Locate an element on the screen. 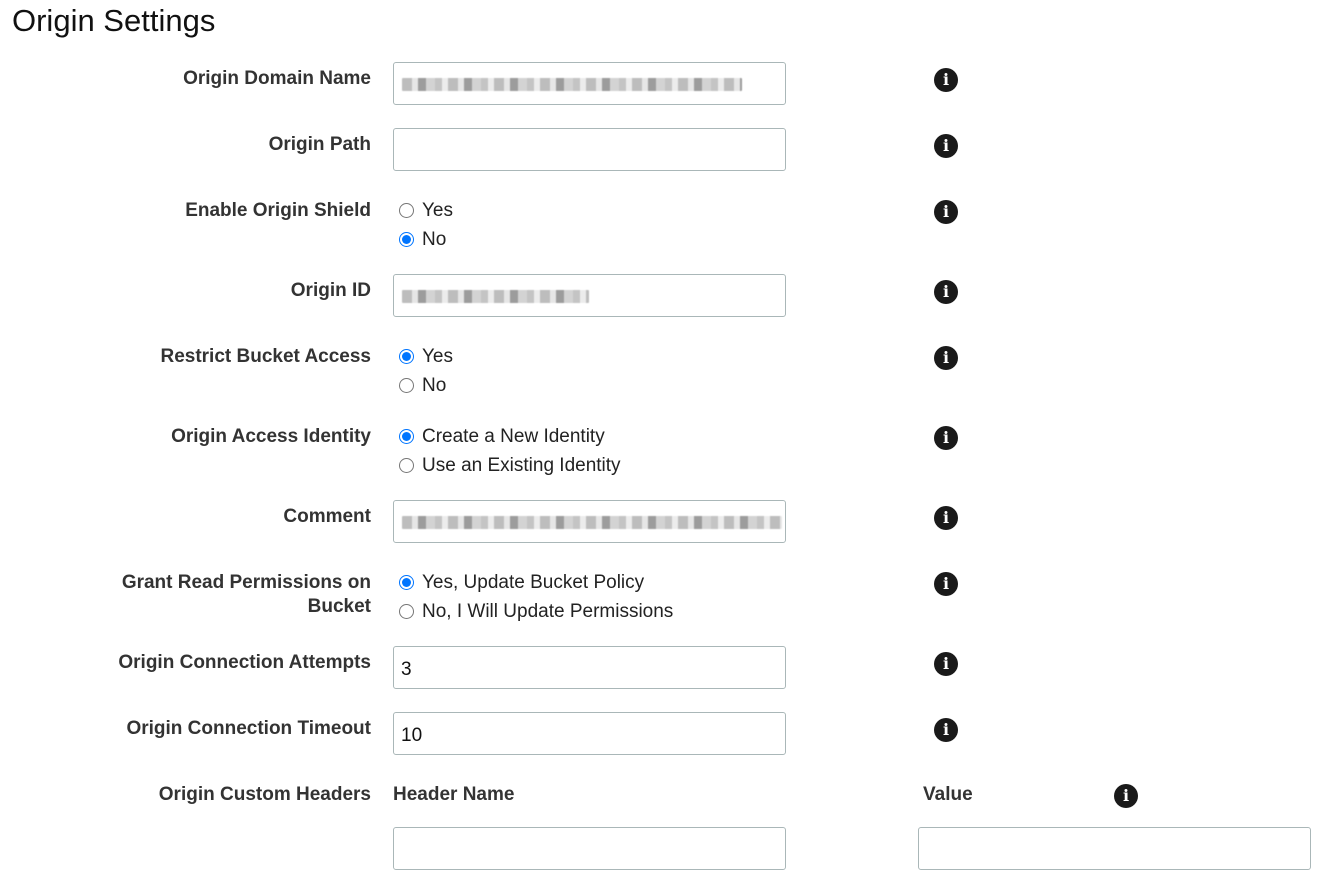 This screenshot has width=1329, height=889. header-name-input is located at coordinates (589, 848).